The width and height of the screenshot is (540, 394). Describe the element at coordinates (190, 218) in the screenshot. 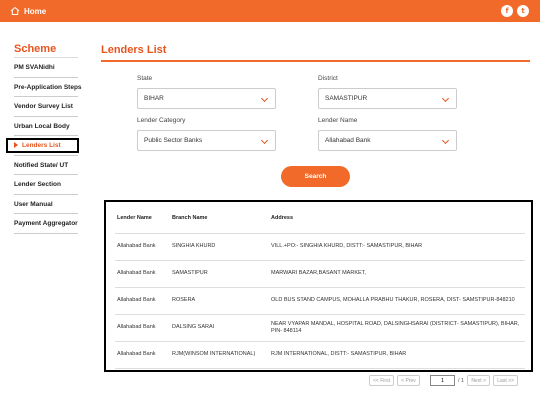

I see `header-branch-name: Branch Name` at that location.